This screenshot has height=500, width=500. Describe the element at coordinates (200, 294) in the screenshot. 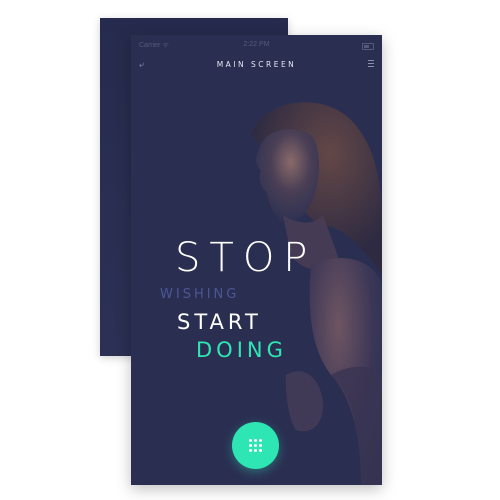

I see `headline-wishing: WISHING` at that location.